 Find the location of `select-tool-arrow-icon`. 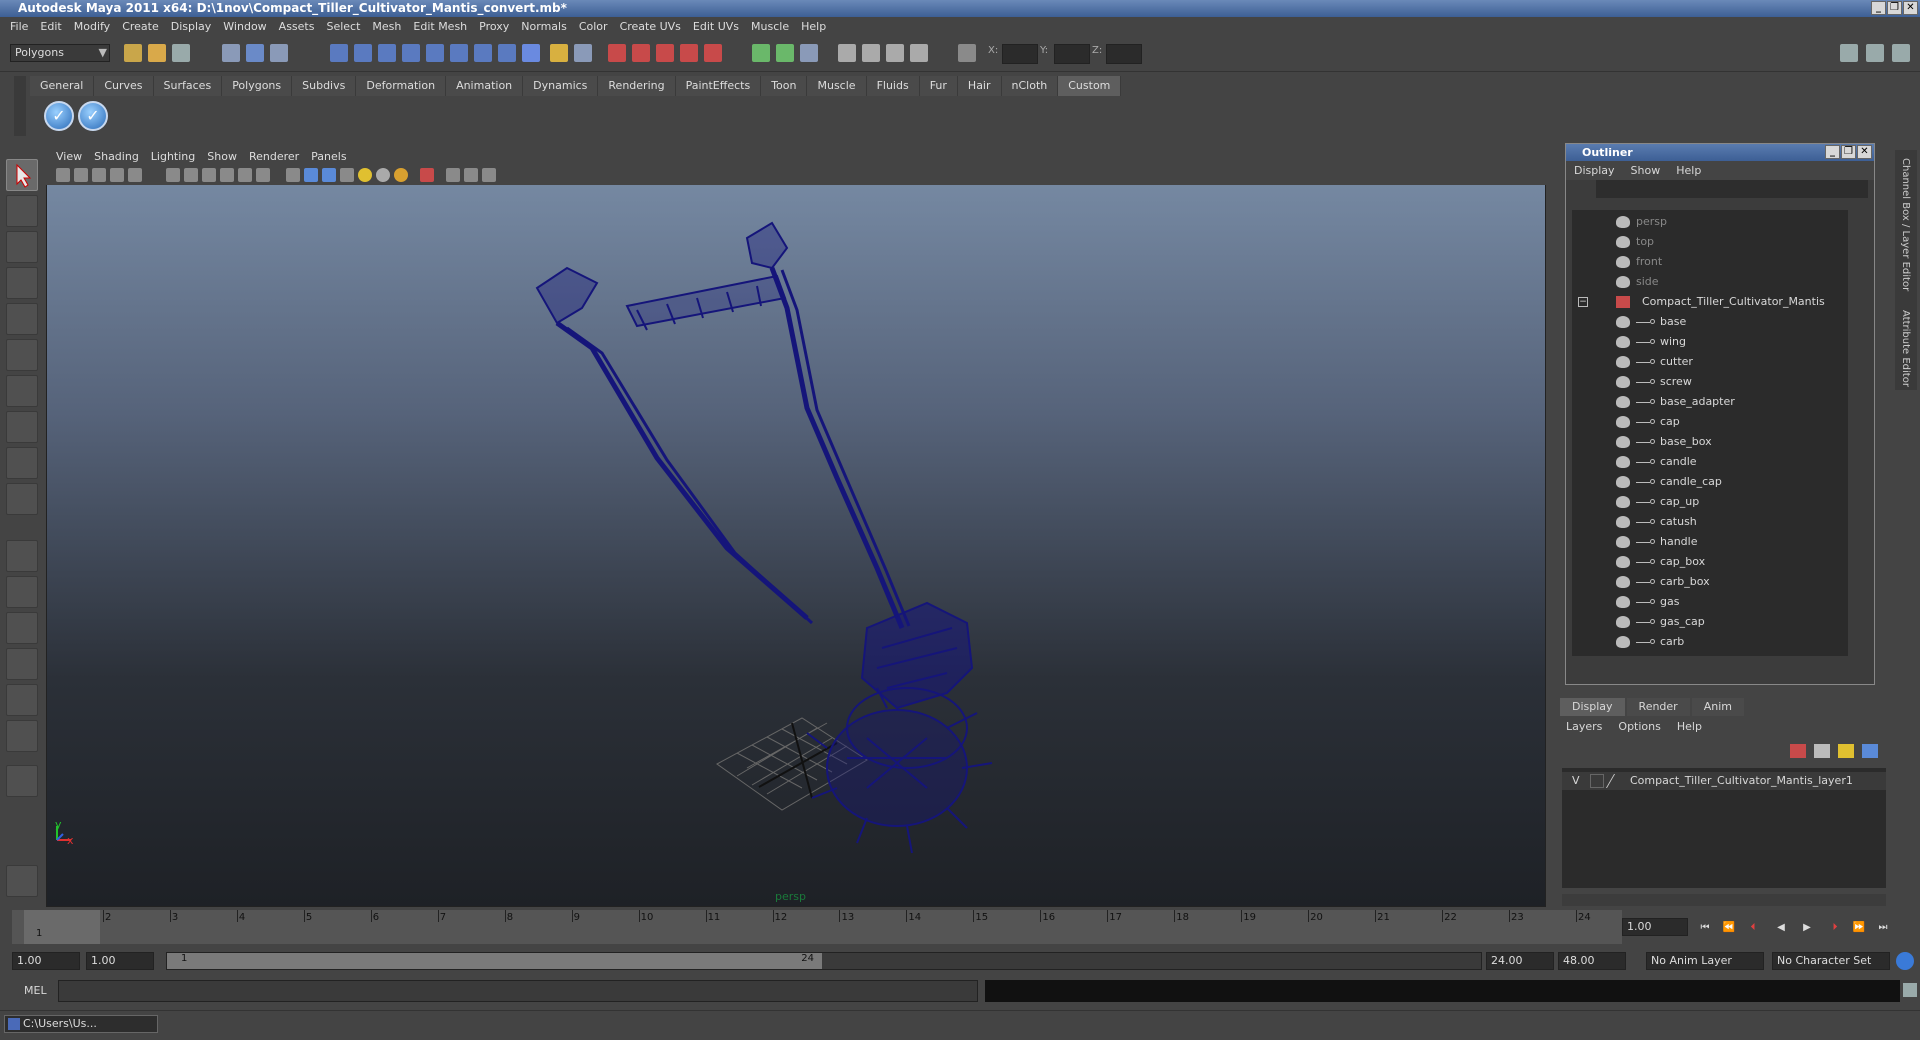

select-tool-arrow-icon is located at coordinates (22, 175).